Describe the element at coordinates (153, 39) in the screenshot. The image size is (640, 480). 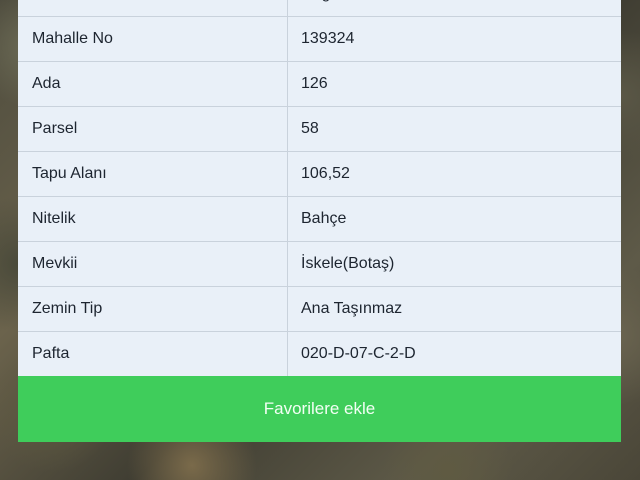
I see `row-key: Mahalle No` at that location.